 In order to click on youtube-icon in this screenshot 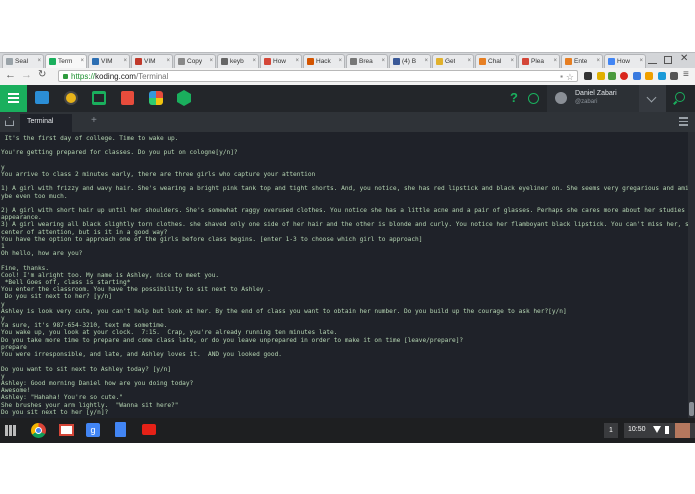, I will do `click(149, 429)`.